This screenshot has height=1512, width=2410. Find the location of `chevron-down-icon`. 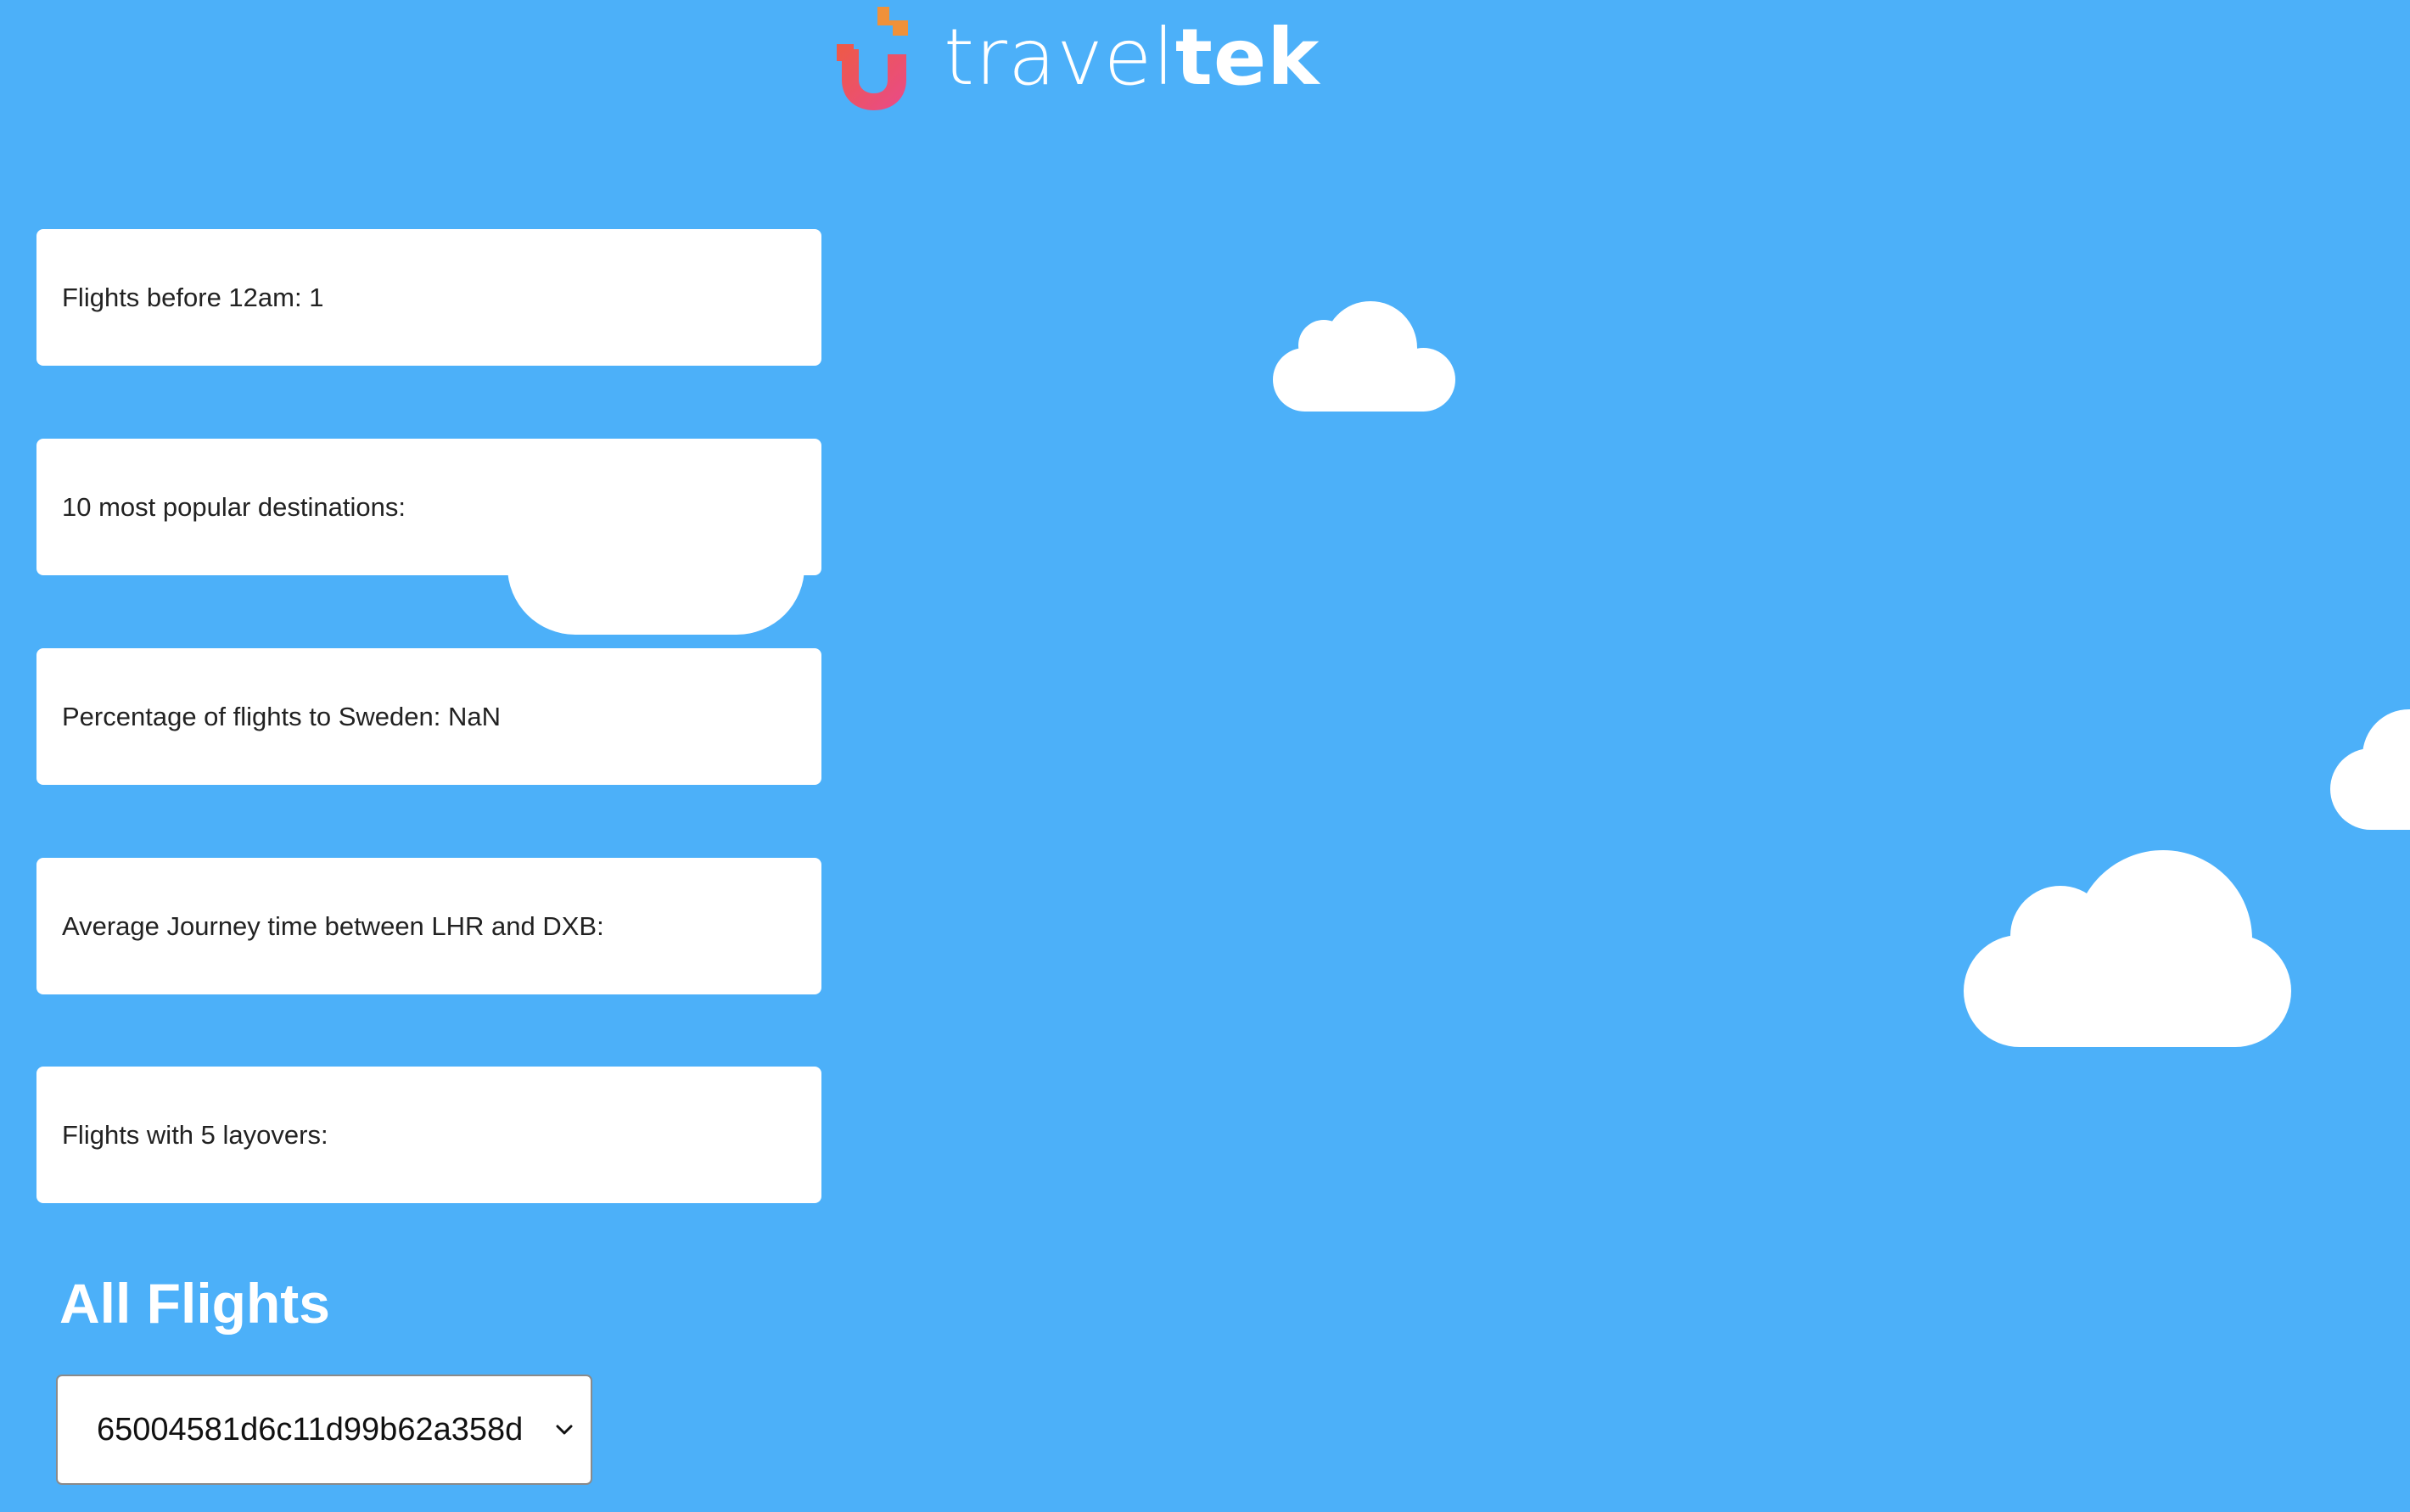

chevron-down-icon is located at coordinates (564, 1430).